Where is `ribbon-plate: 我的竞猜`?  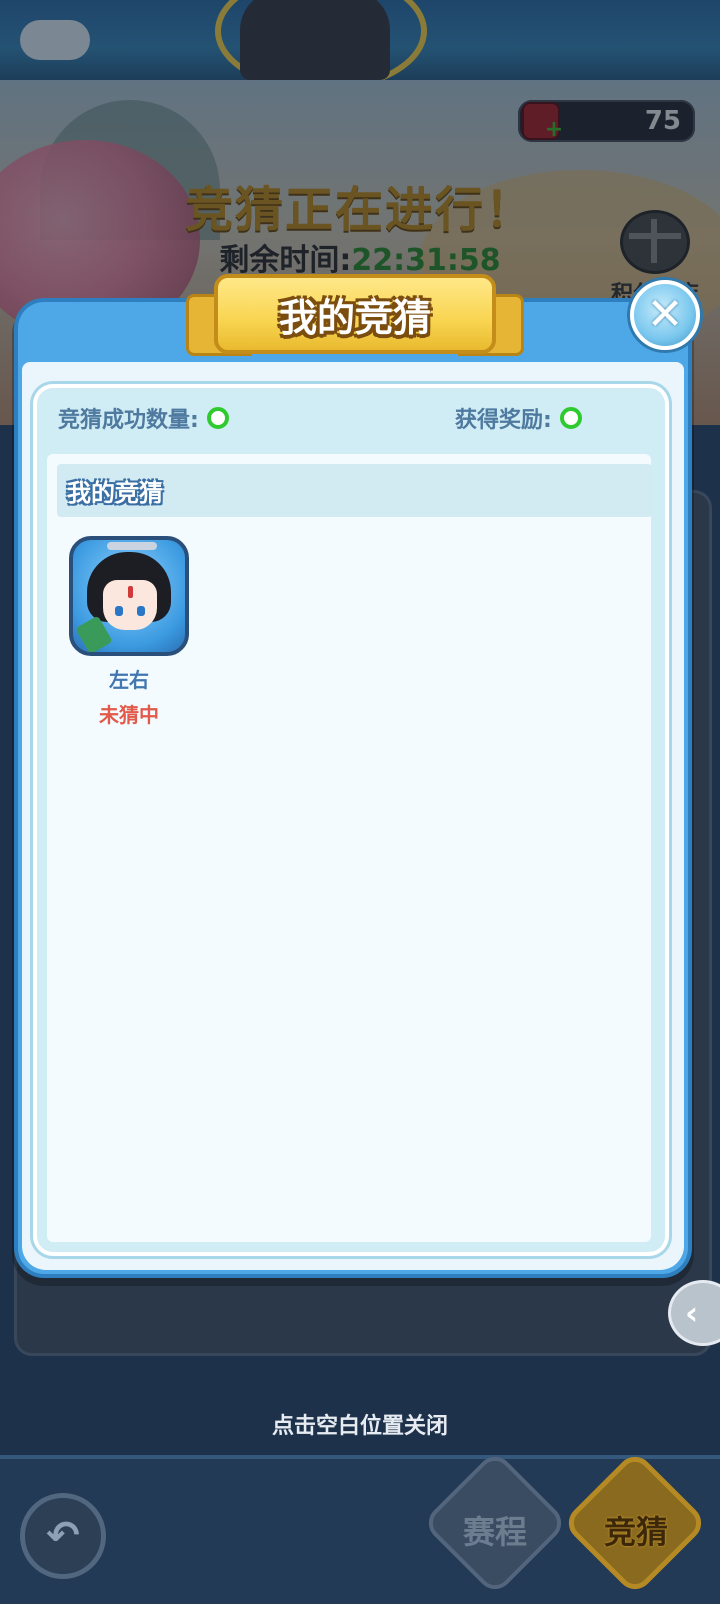
ribbon-plate: 我的竞猜 is located at coordinates (355, 314).